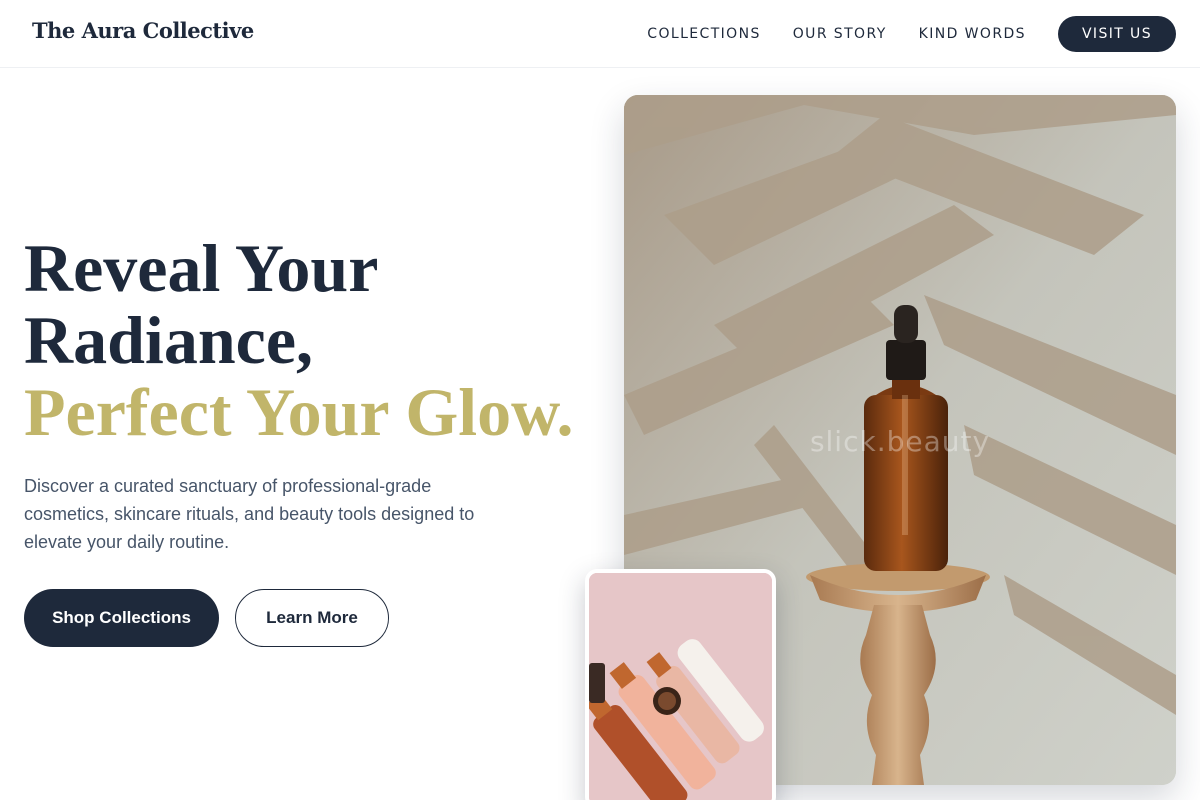 The height and width of the screenshot is (800, 1200). What do you see at coordinates (840, 34) in the screenshot?
I see `nav-our-story: OUR STORY` at bounding box center [840, 34].